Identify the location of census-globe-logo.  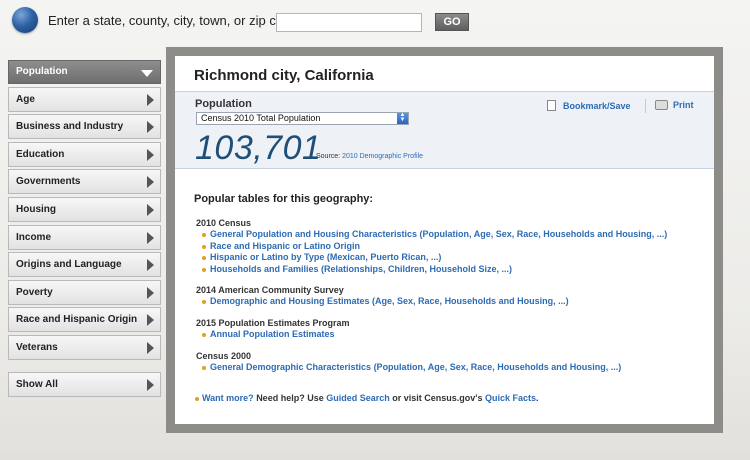
(25, 20).